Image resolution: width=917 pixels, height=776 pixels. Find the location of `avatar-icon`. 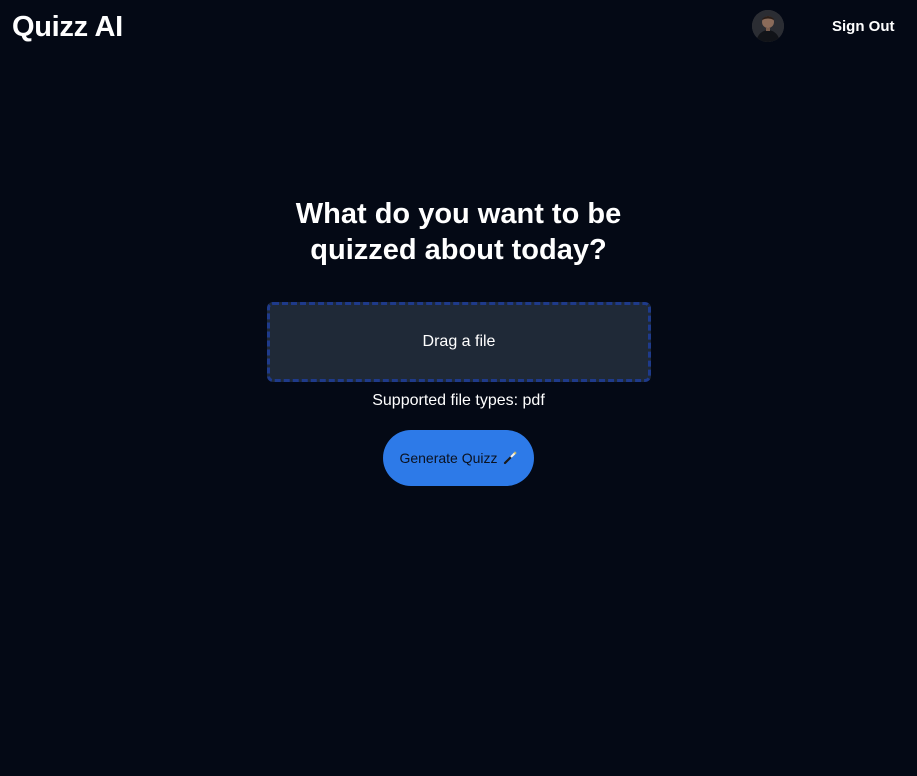

avatar-icon is located at coordinates (768, 26).